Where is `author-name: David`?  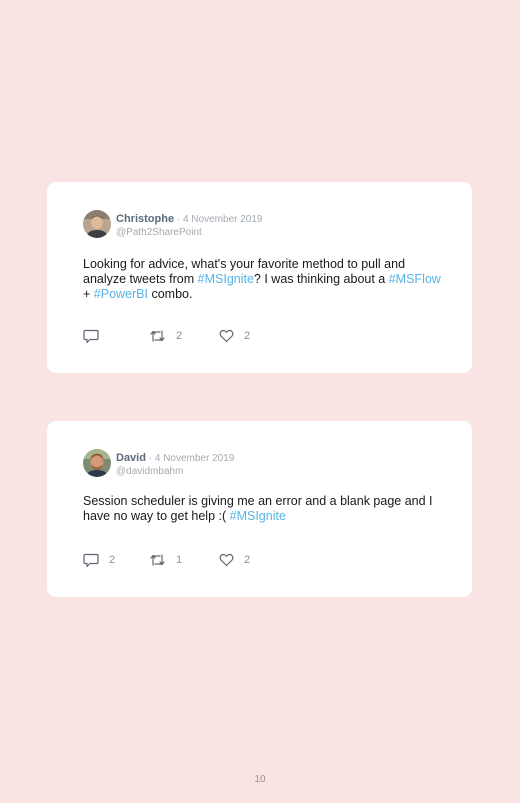
author-name: David is located at coordinates (131, 458).